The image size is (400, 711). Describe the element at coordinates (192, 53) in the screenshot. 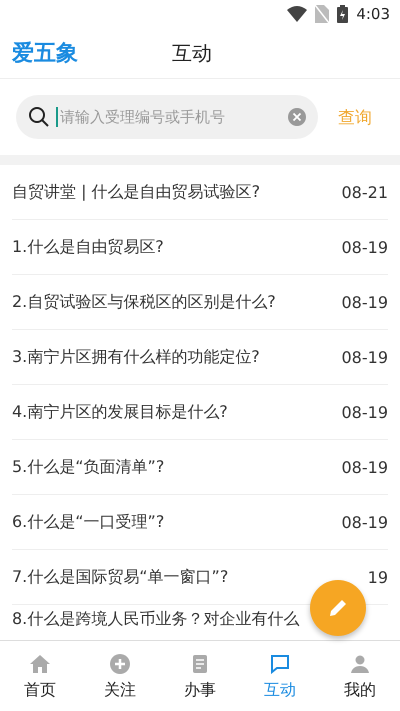

I see `page-title: 互动` at that location.